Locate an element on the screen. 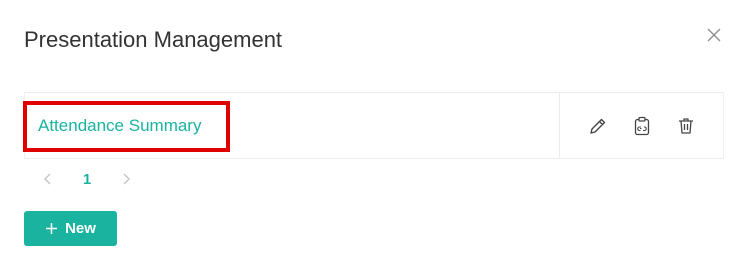  prev-page-button is located at coordinates (48, 179).